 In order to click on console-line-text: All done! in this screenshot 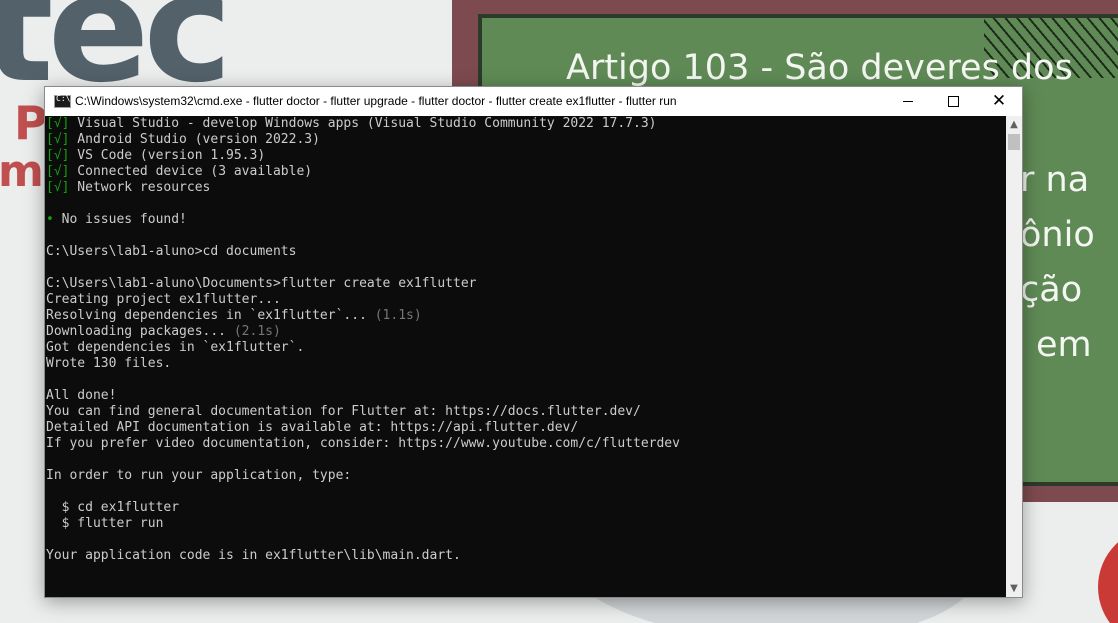, I will do `click(81, 395)`.